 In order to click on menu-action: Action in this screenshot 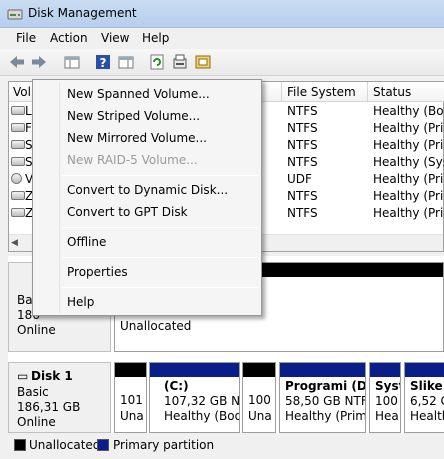, I will do `click(69, 38)`.